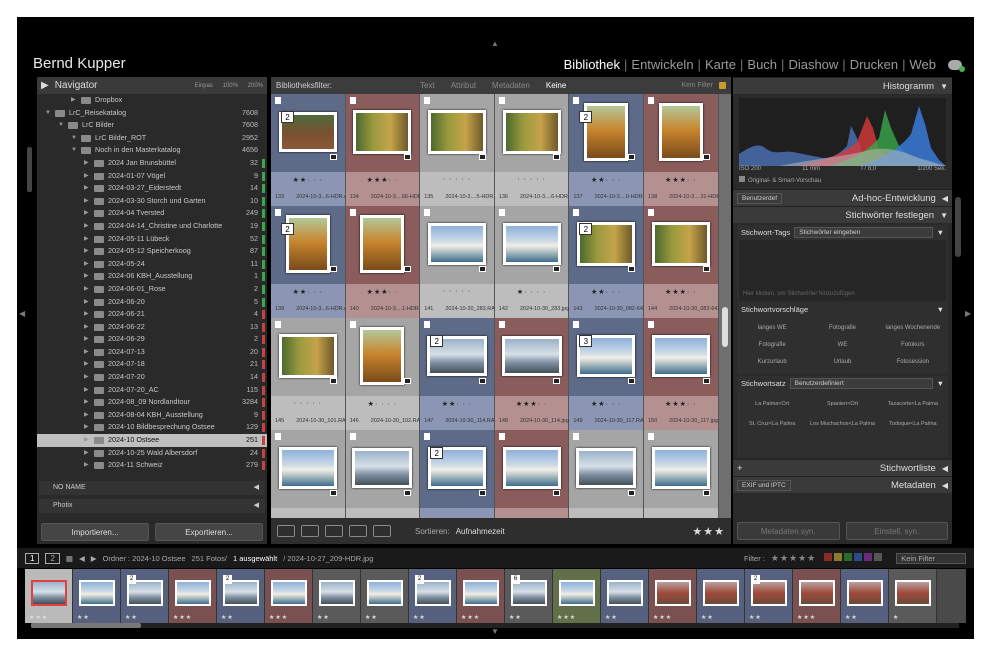 This screenshot has width=990, height=655. I want to click on filter-attribut: Attribut, so click(463, 85).